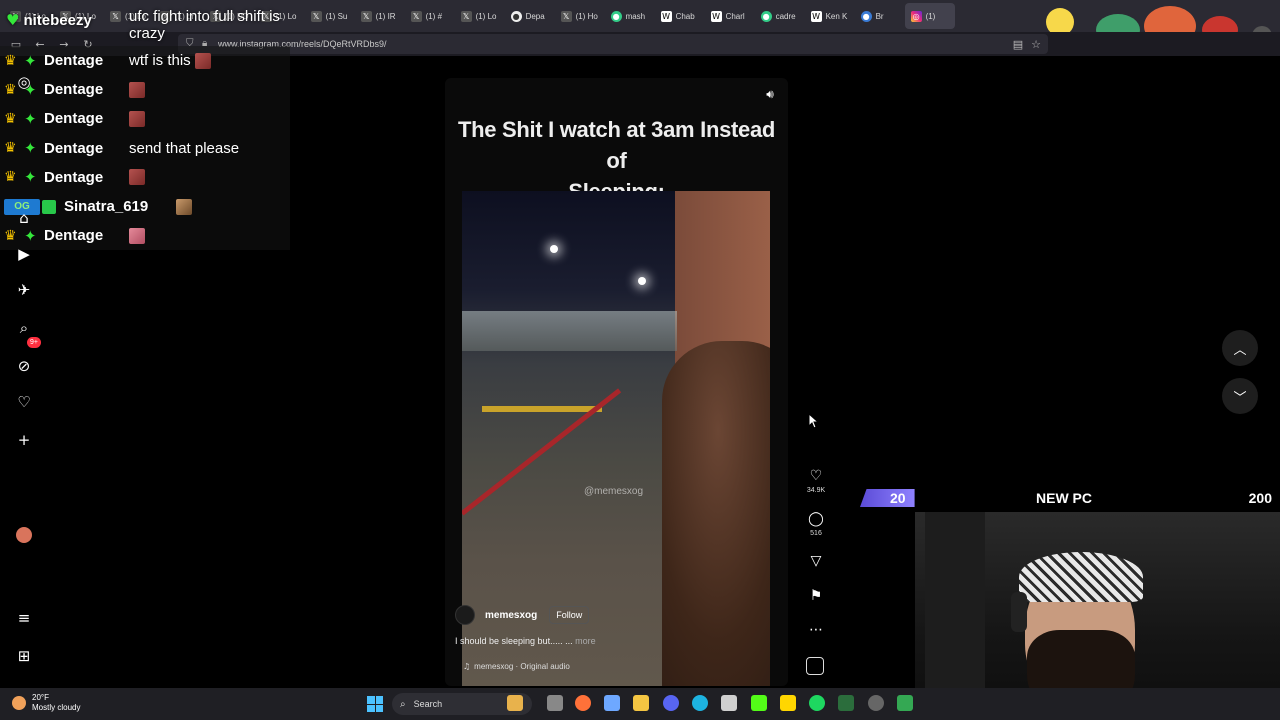  What do you see at coordinates (830, 16) in the screenshot?
I see `browser-tab: W Ken K` at bounding box center [830, 16].